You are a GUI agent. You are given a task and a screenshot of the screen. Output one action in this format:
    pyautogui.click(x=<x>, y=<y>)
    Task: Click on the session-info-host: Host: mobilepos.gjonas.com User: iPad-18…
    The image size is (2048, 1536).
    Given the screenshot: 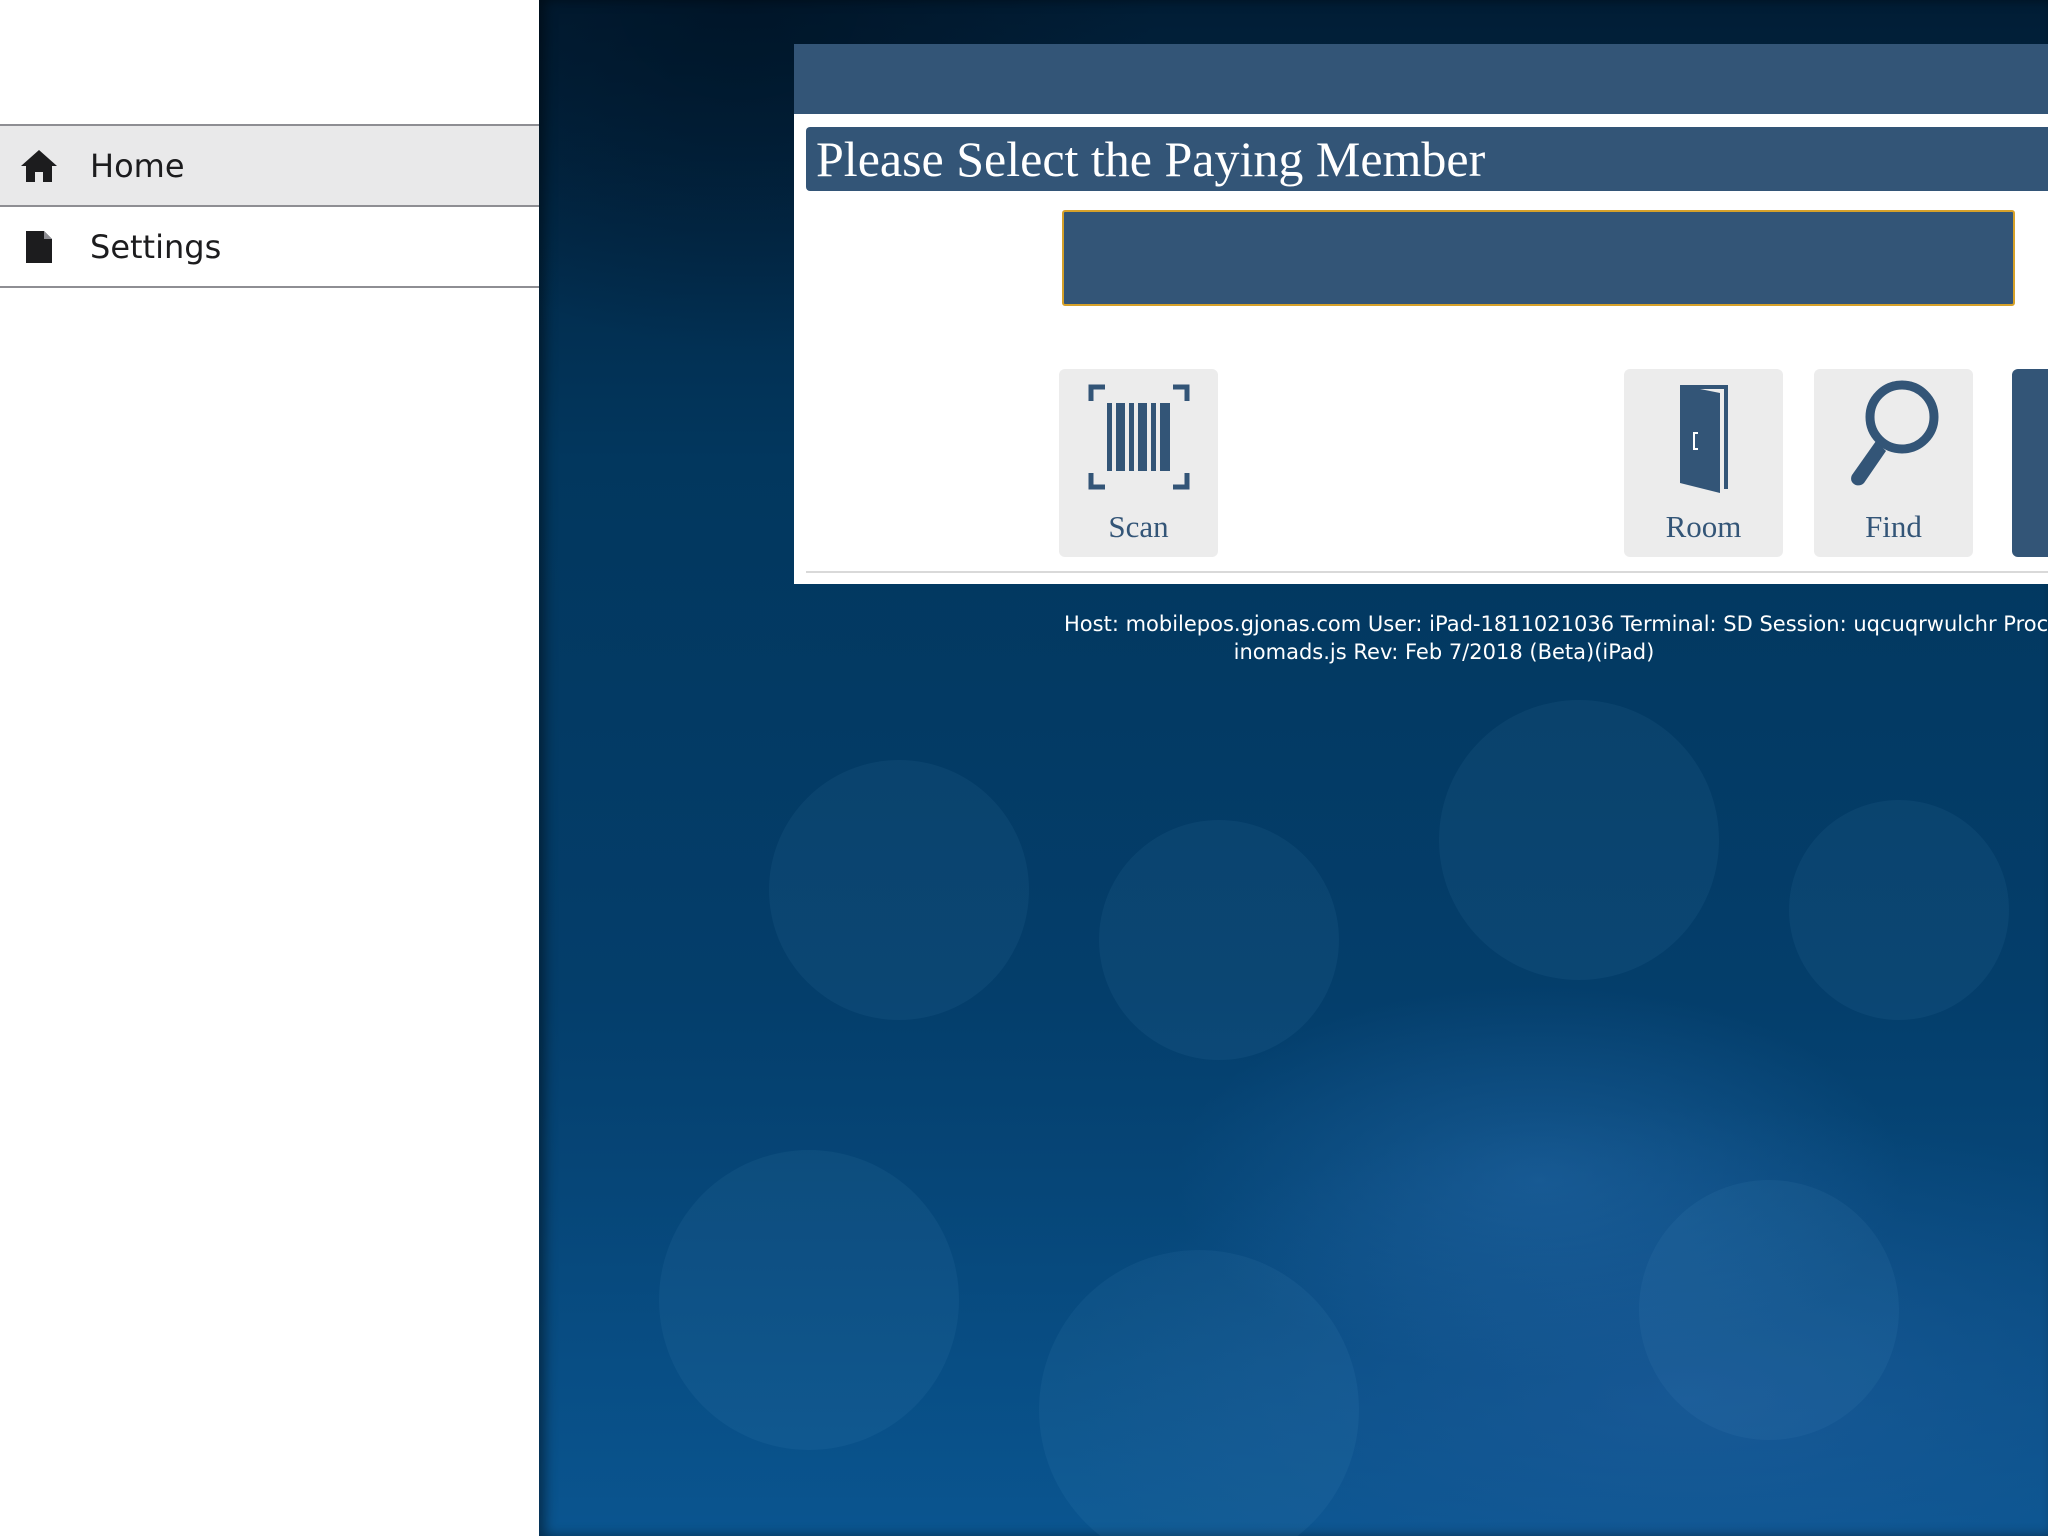 What is the action you would take?
    pyautogui.click(x=1556, y=624)
    